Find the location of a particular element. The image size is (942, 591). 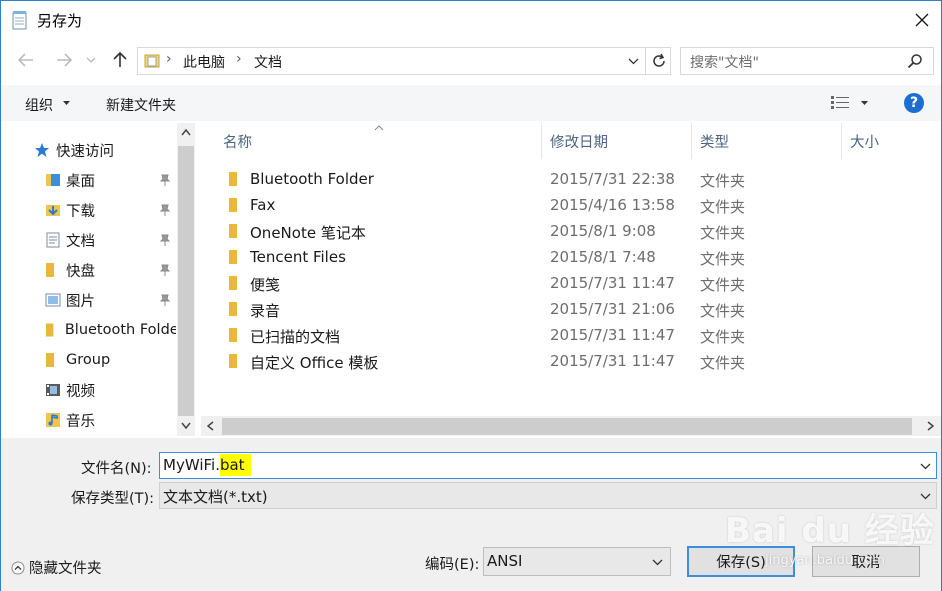

scroll-right-icon is located at coordinates (930, 426).